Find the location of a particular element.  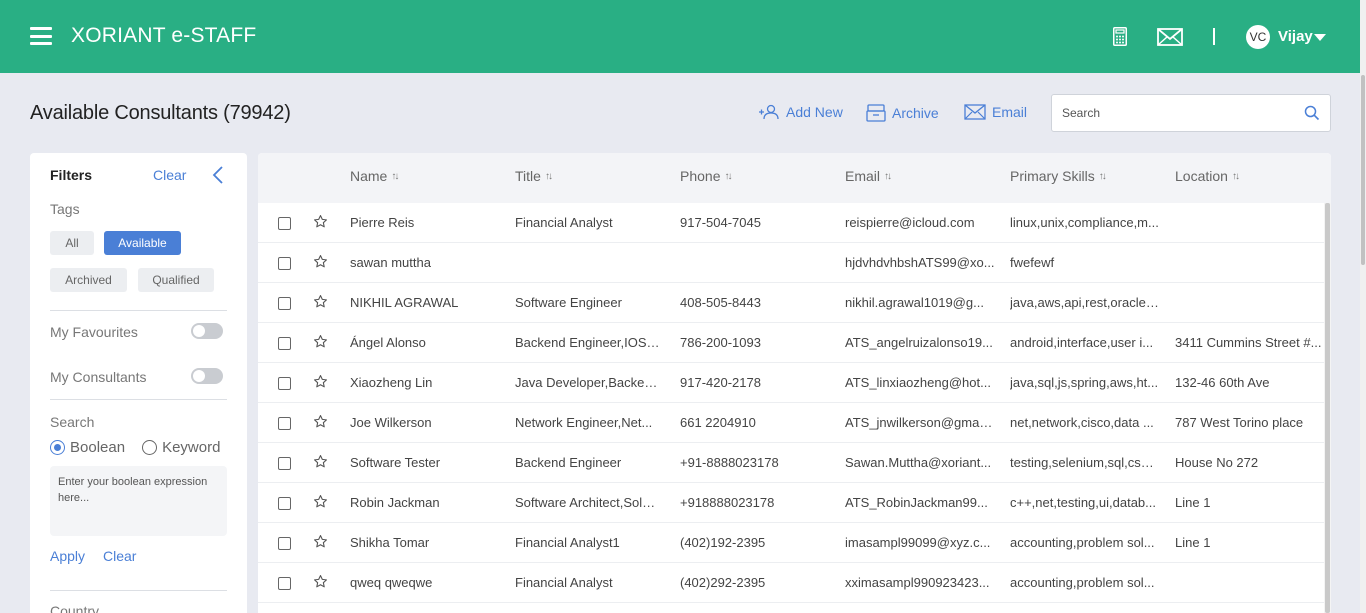

table-scrollbar-thumb is located at coordinates (1327, 408).